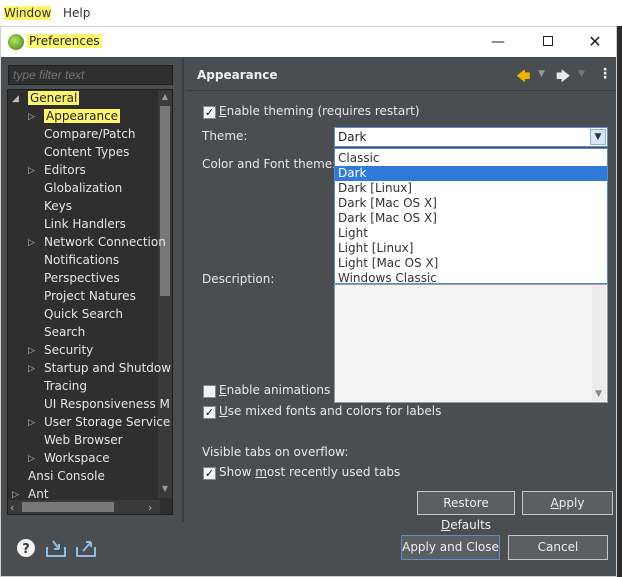 Image resolution: width=622 pixels, height=577 pixels. I want to click on tree-item-label: UI Responsiveness M, so click(107, 404).